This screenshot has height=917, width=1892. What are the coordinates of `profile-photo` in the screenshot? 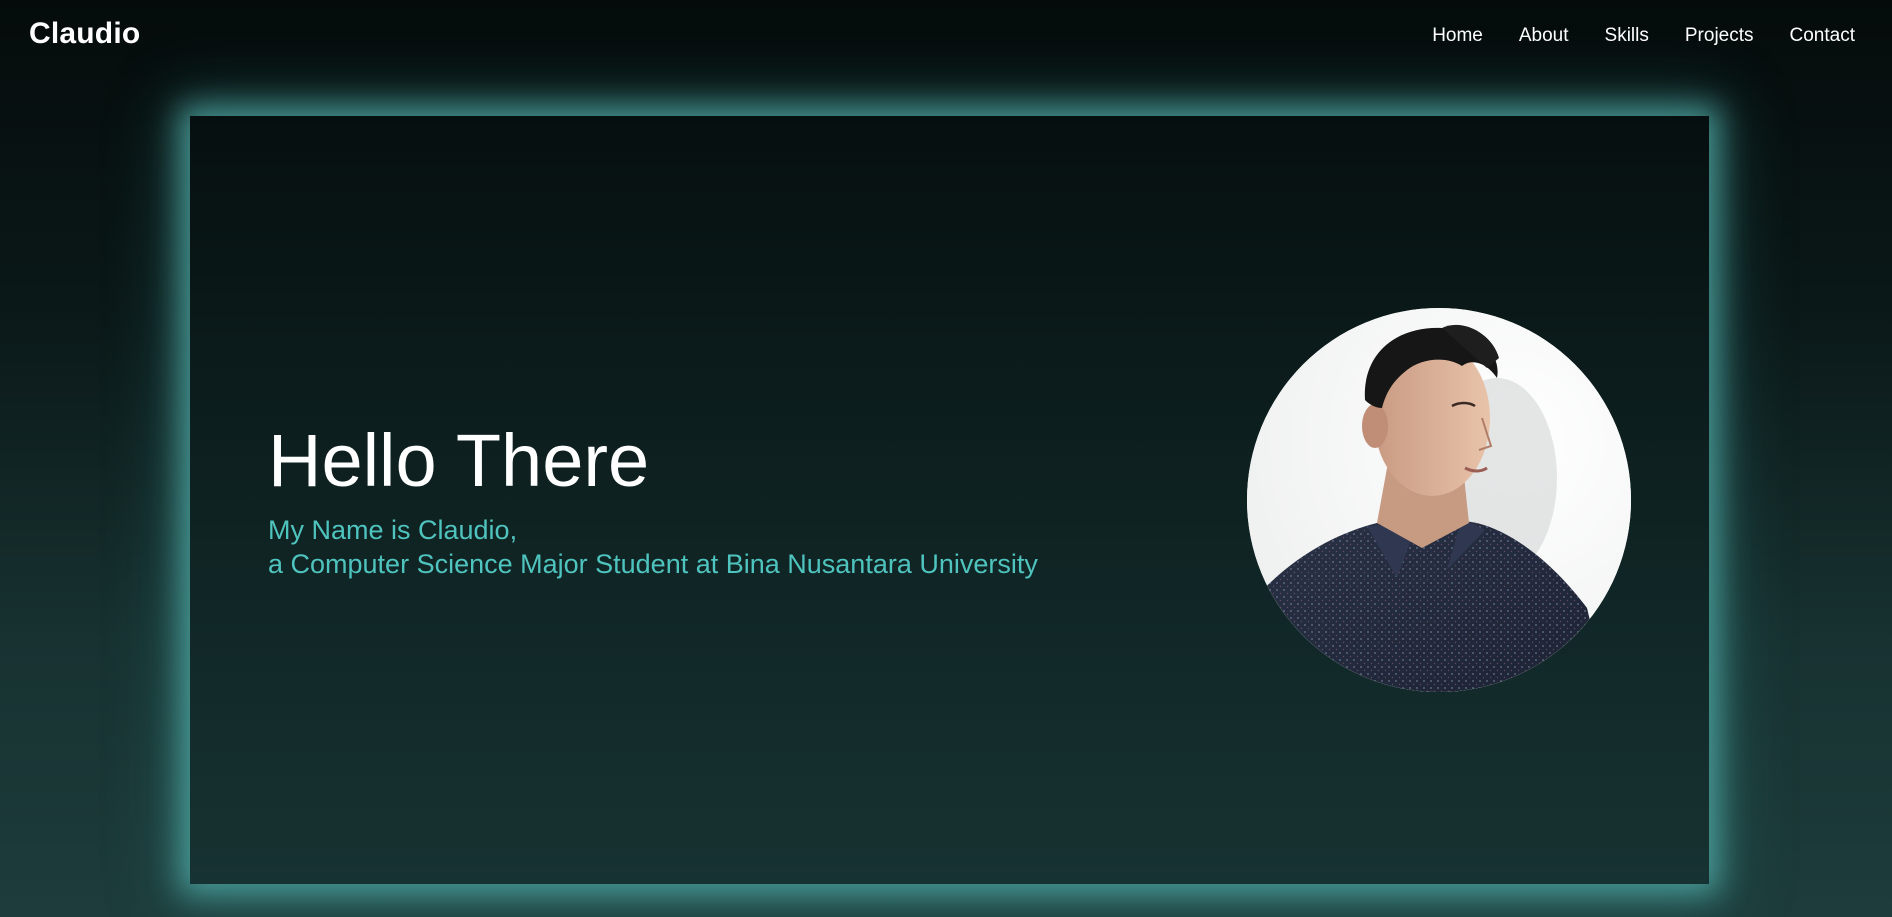 It's located at (1439, 500).